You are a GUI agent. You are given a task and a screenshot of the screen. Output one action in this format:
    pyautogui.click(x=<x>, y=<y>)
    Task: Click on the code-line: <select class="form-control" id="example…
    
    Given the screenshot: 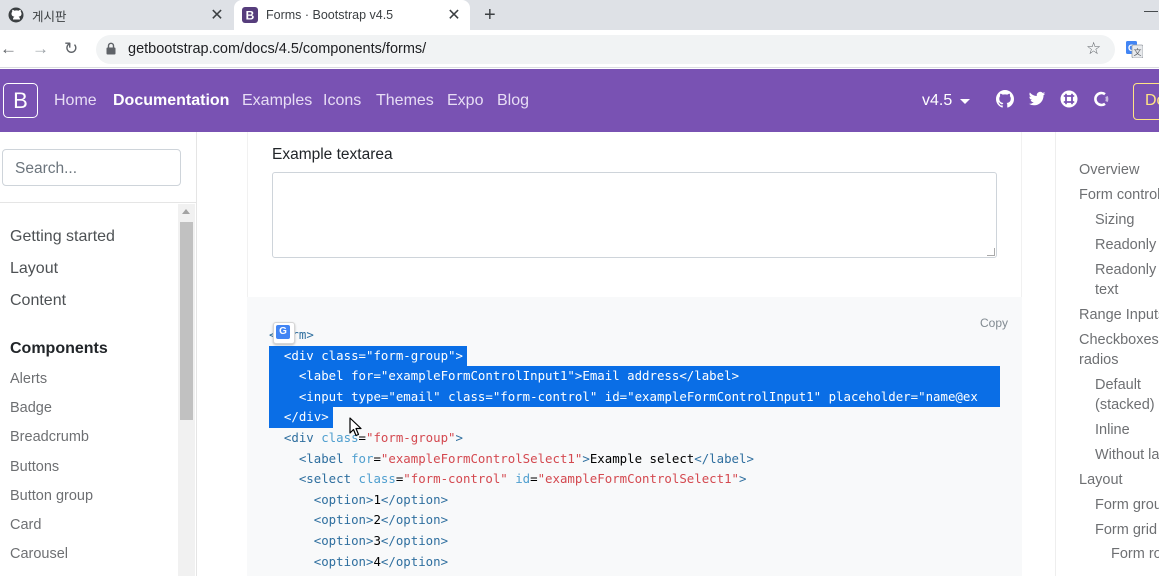 What is the action you would take?
    pyautogui.click(x=522, y=479)
    